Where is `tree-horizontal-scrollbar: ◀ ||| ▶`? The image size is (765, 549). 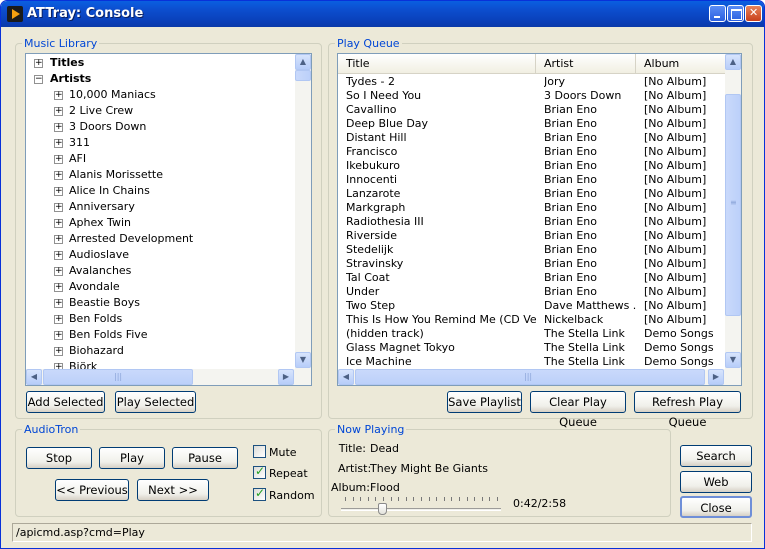 tree-horizontal-scrollbar: ◀ ||| ▶ is located at coordinates (168, 377).